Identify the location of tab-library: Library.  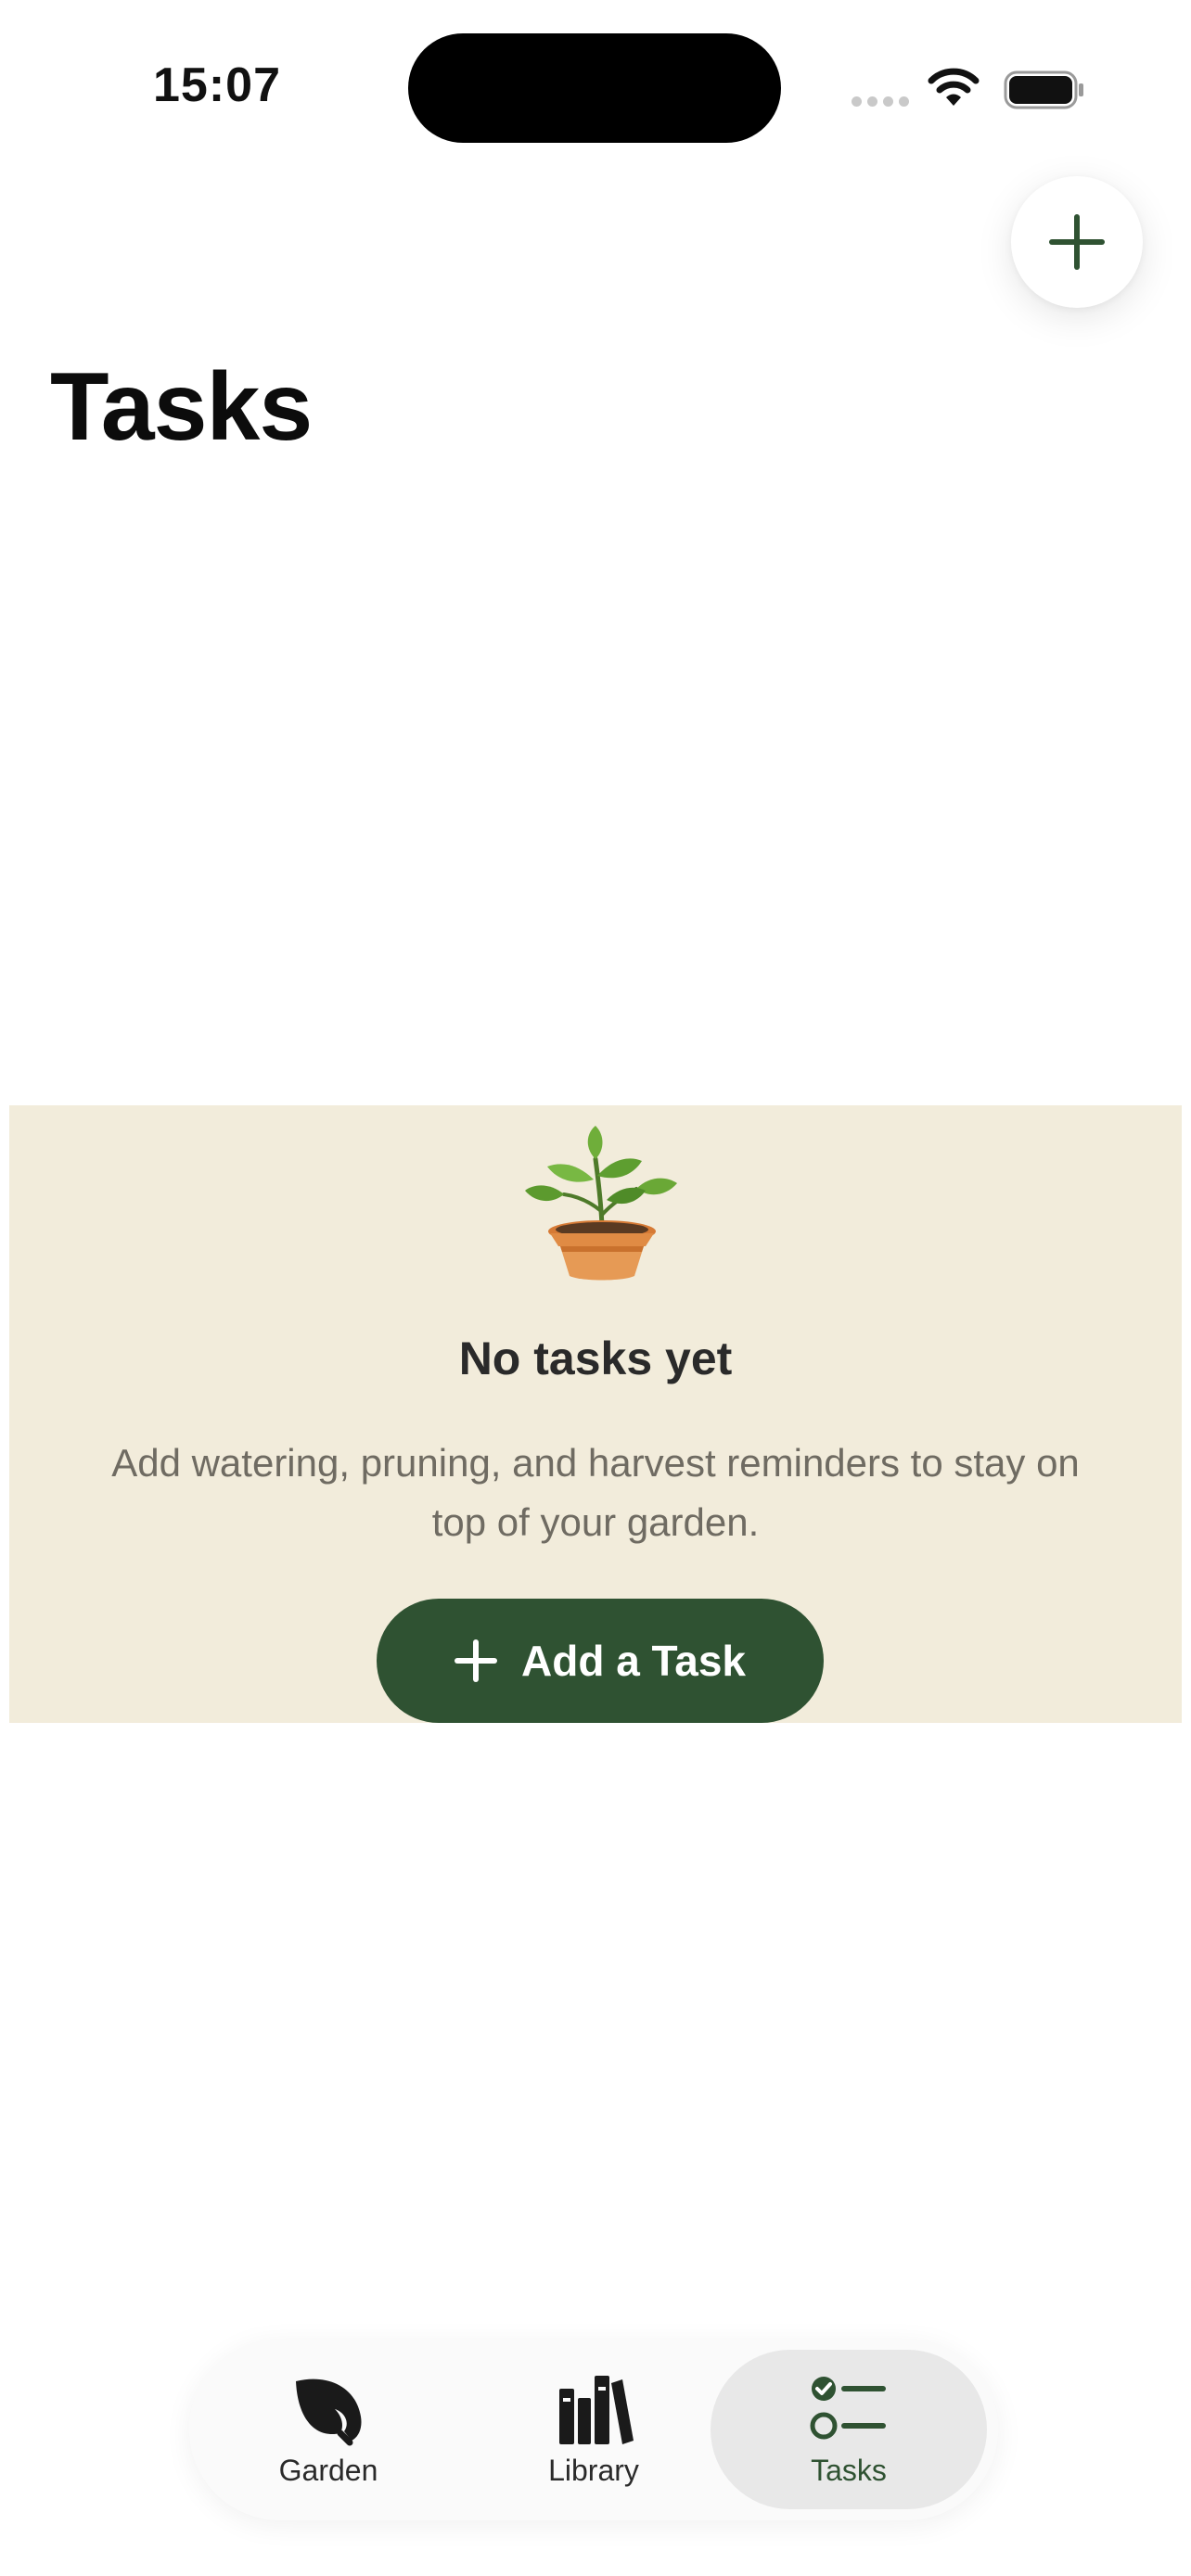
(594, 2430).